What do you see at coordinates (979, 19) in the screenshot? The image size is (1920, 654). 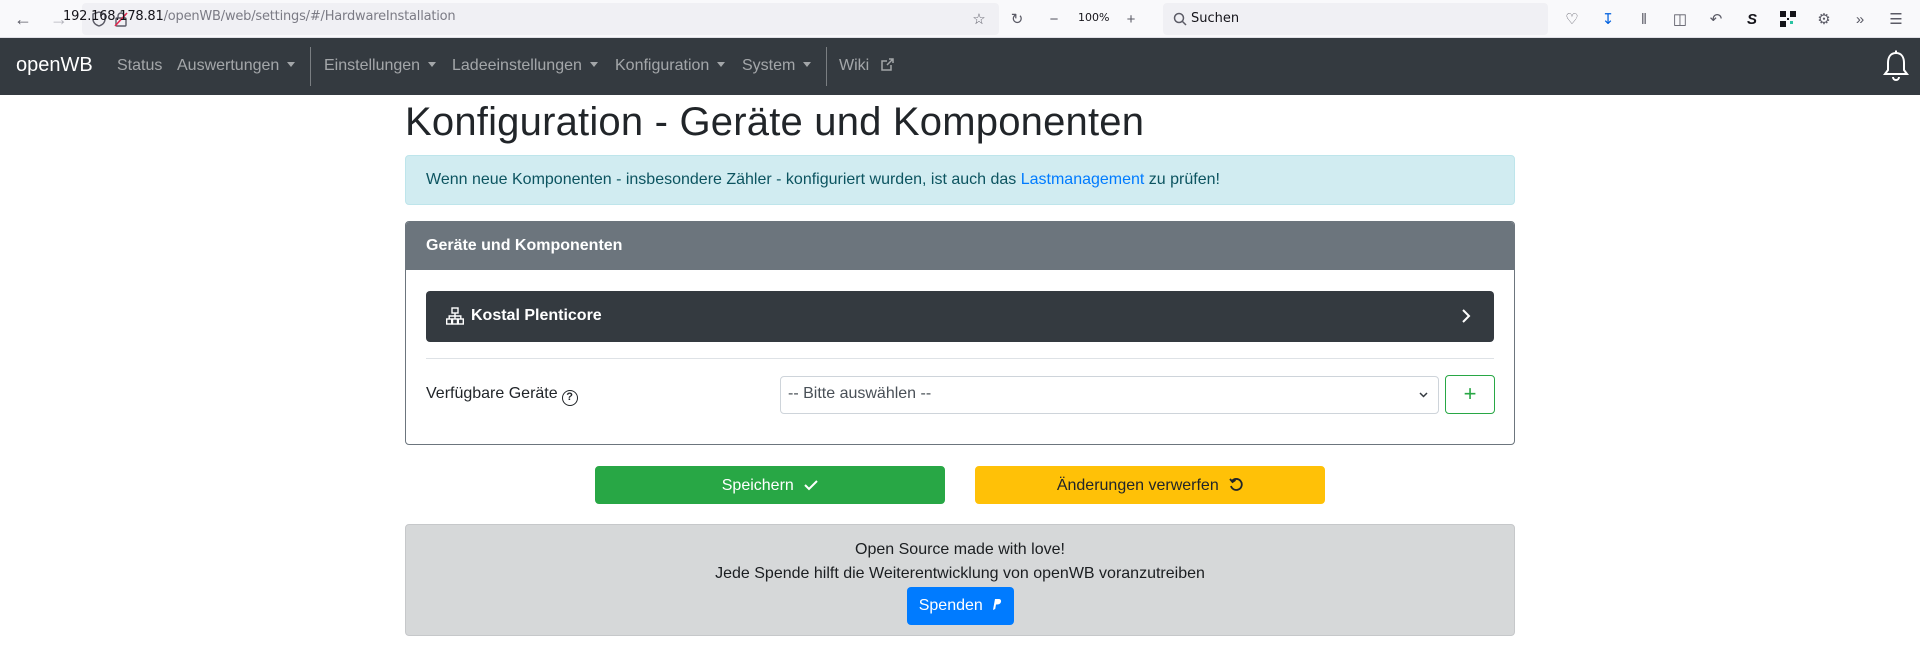 I see `bookmark-star-icon: ☆` at bounding box center [979, 19].